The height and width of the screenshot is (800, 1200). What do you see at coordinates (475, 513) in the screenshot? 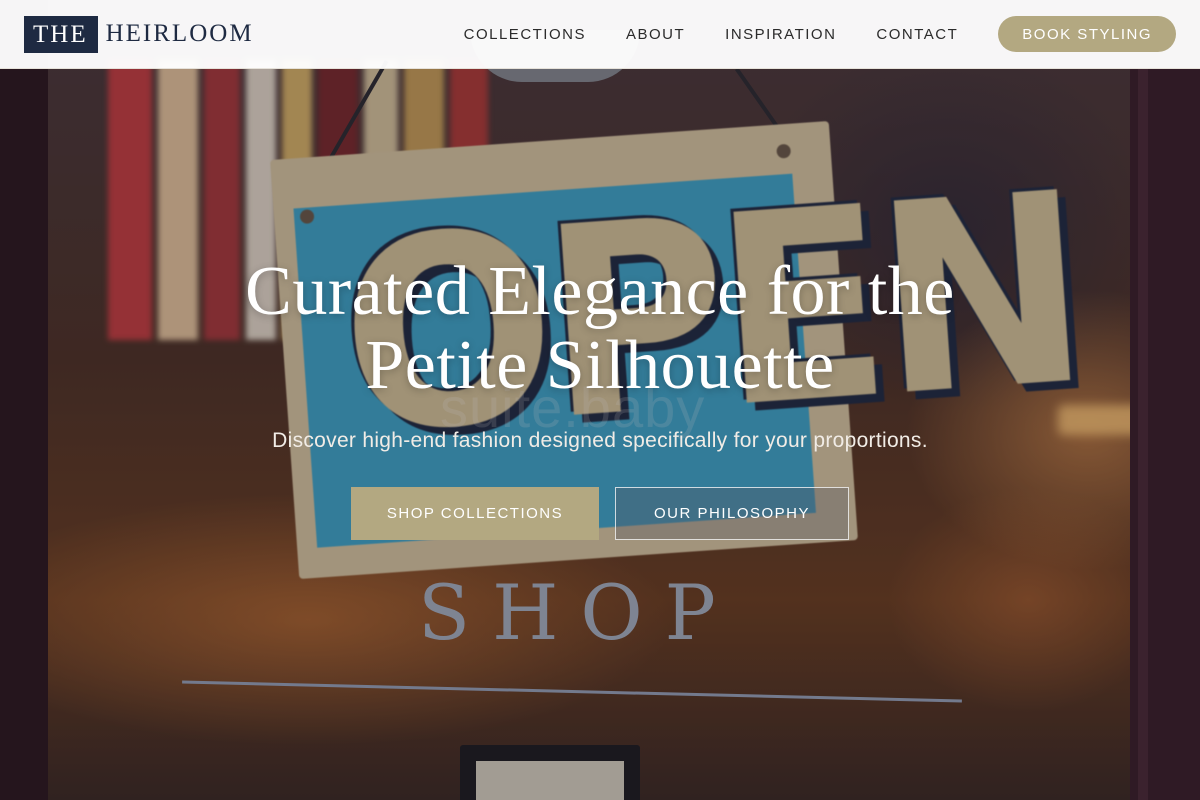
I see `shop-collections-button: SHOP COLLECTIONS` at bounding box center [475, 513].